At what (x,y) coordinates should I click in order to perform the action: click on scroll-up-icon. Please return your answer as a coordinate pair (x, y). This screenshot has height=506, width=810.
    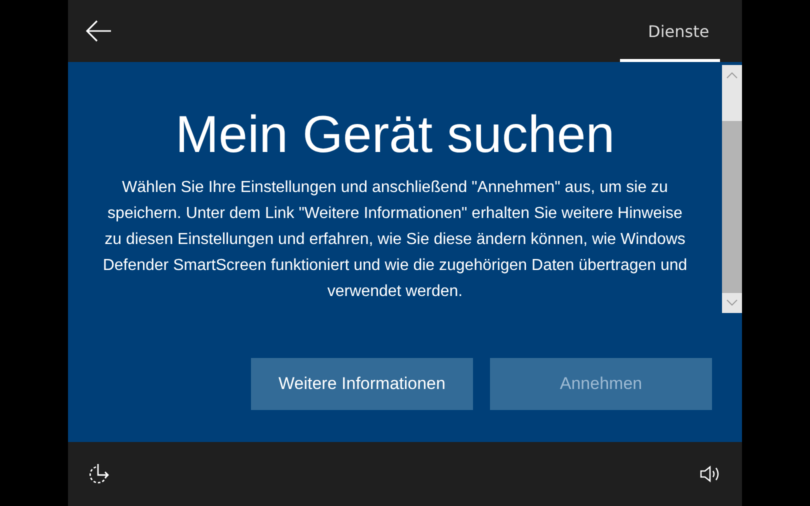
    Looking at the image, I should click on (732, 75).